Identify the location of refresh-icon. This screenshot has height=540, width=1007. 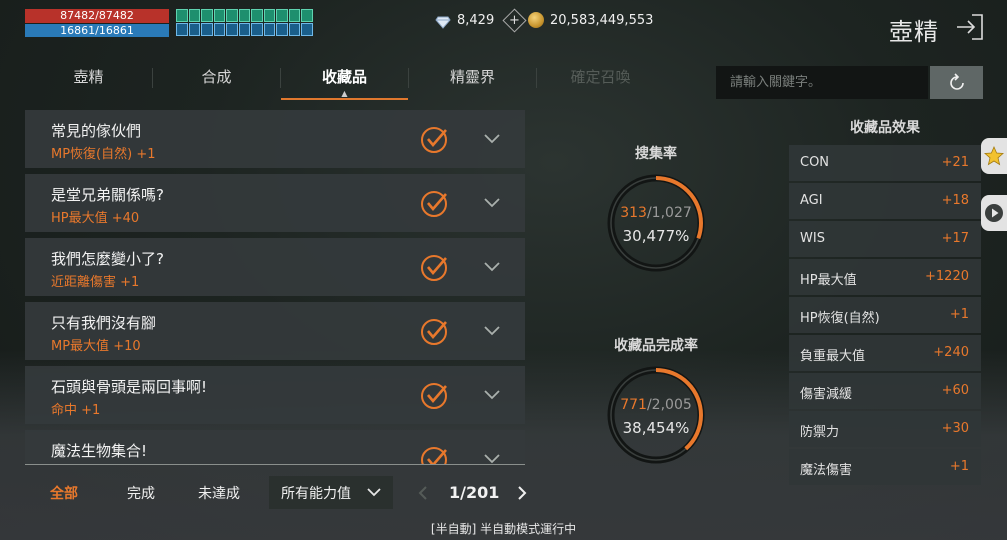
(956, 81).